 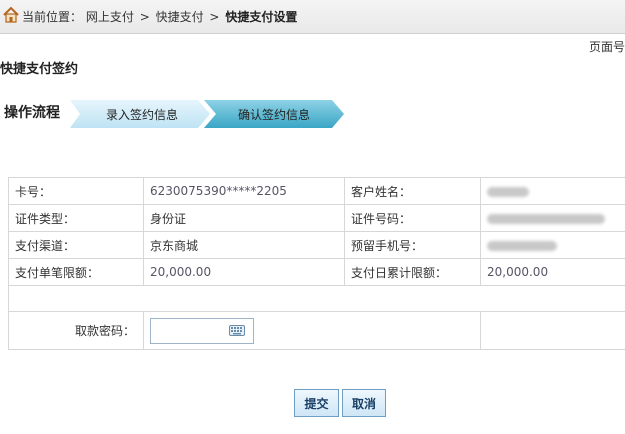 What do you see at coordinates (364, 403) in the screenshot?
I see `cancel-button: 取消` at bounding box center [364, 403].